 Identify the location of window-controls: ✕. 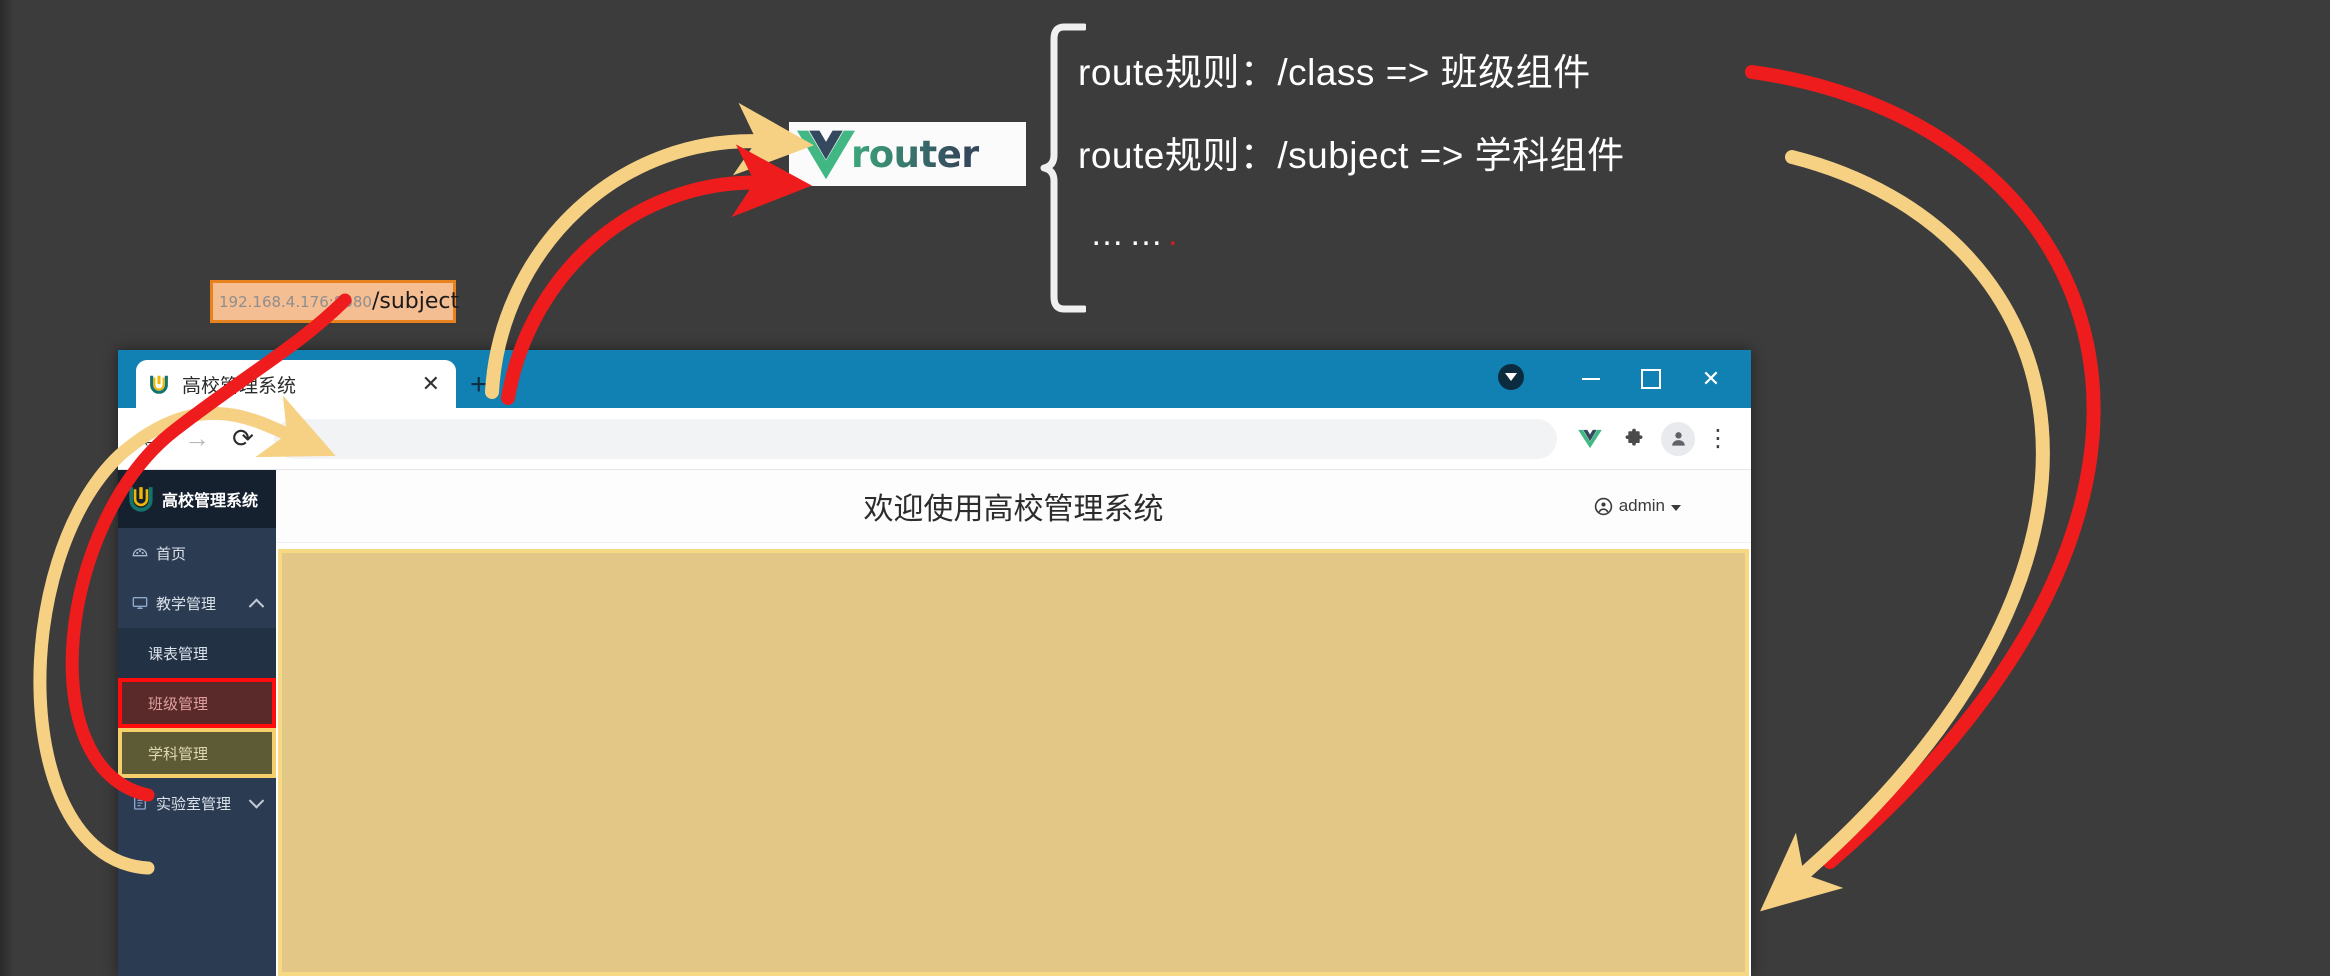
(1651, 379).